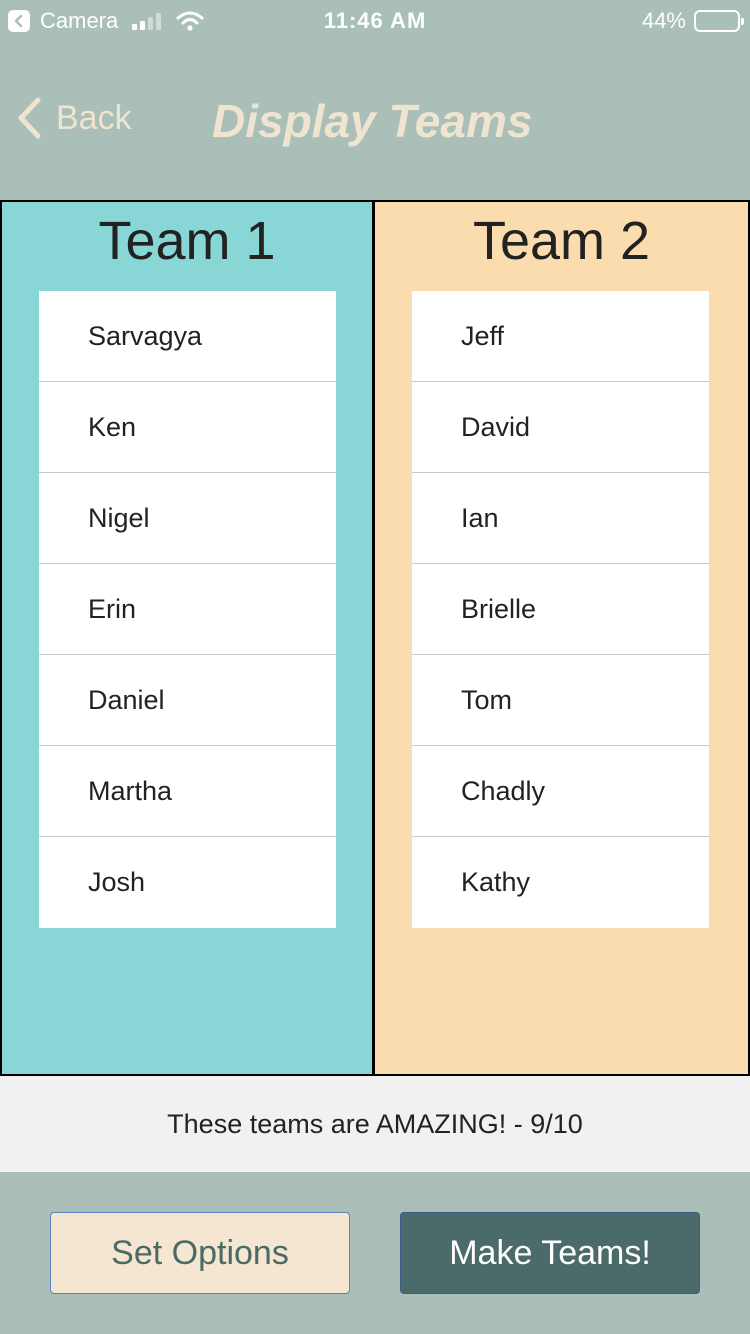 The image size is (750, 1334). Describe the element at coordinates (560, 882) in the screenshot. I see `team-member: Kathy` at that location.